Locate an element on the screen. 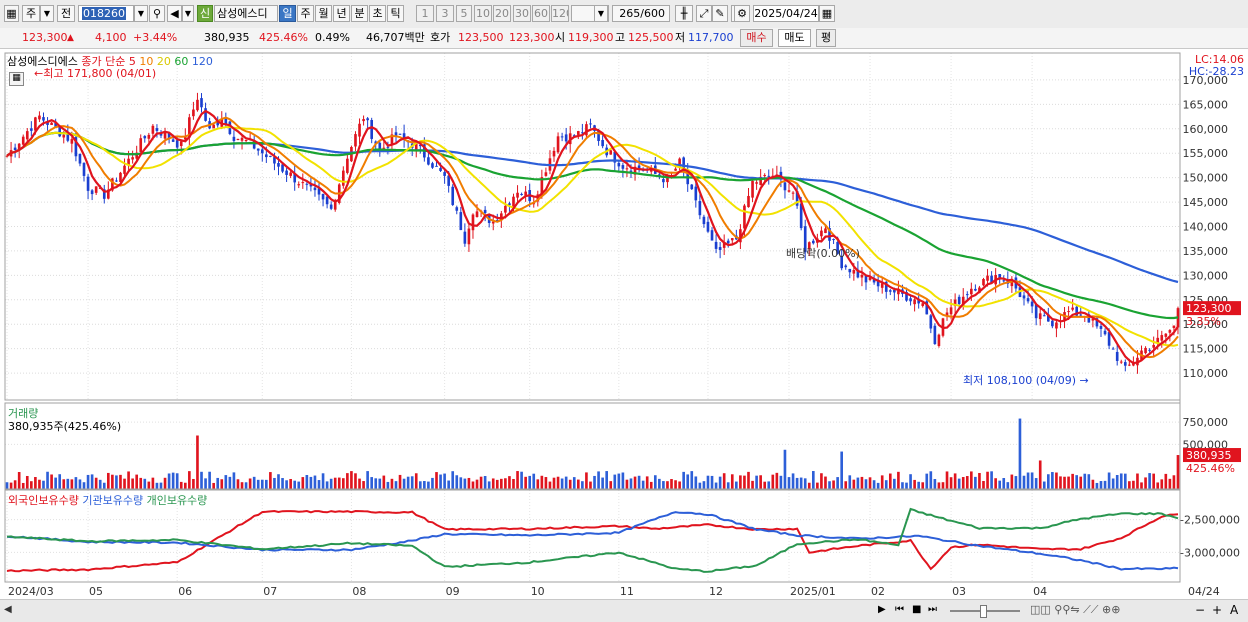 The height and width of the screenshot is (622, 1248). interval-6-button: 60 is located at coordinates (541, 13).